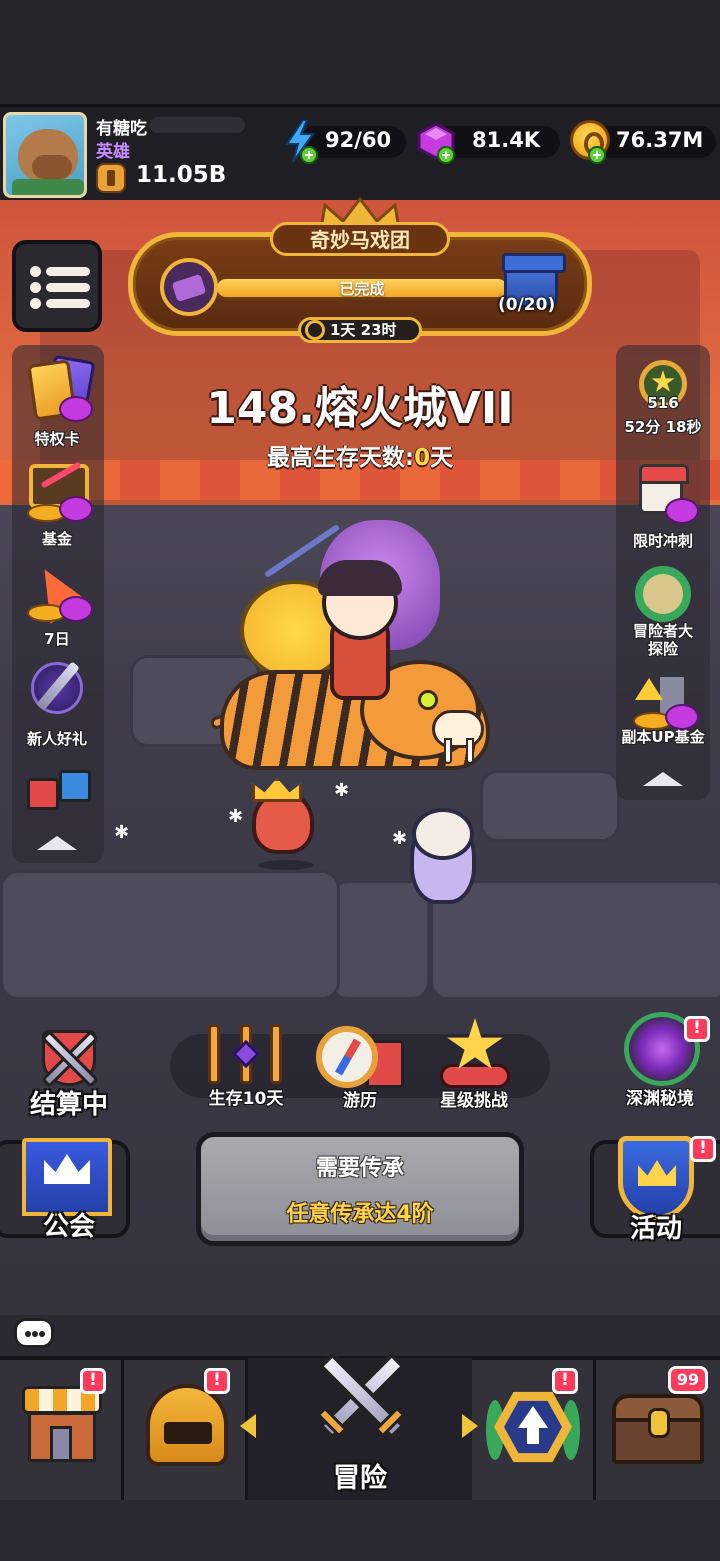 This screenshot has width=720, height=1561. Describe the element at coordinates (360, 1101) in the screenshot. I see `travel-label: 游历` at that location.